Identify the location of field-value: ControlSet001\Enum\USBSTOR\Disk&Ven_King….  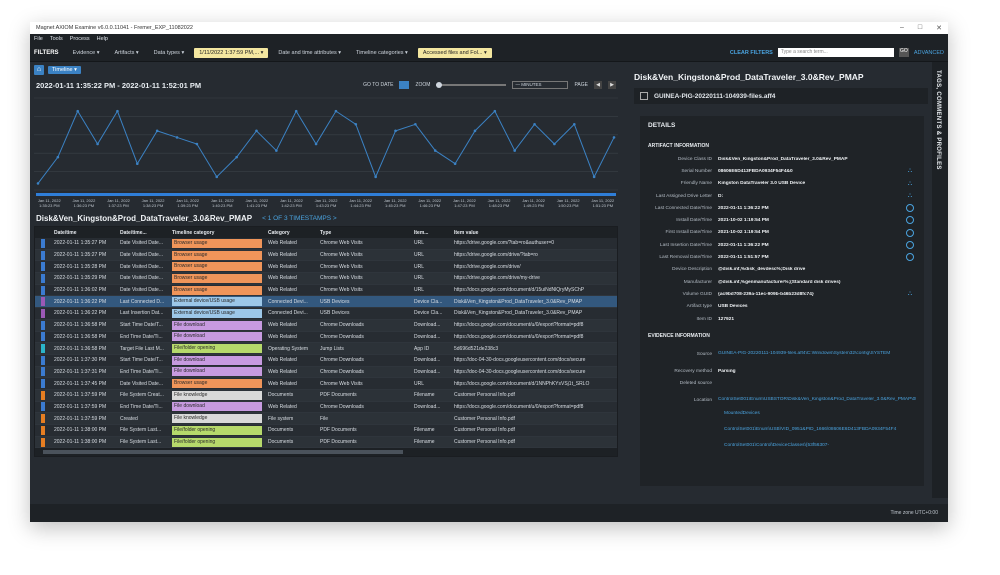
(817, 400).